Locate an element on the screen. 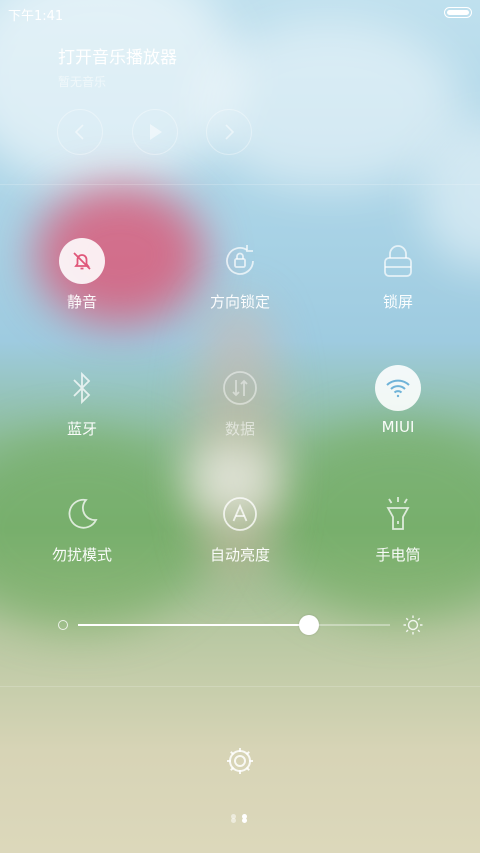  flashlight-icon is located at coordinates (398, 513).